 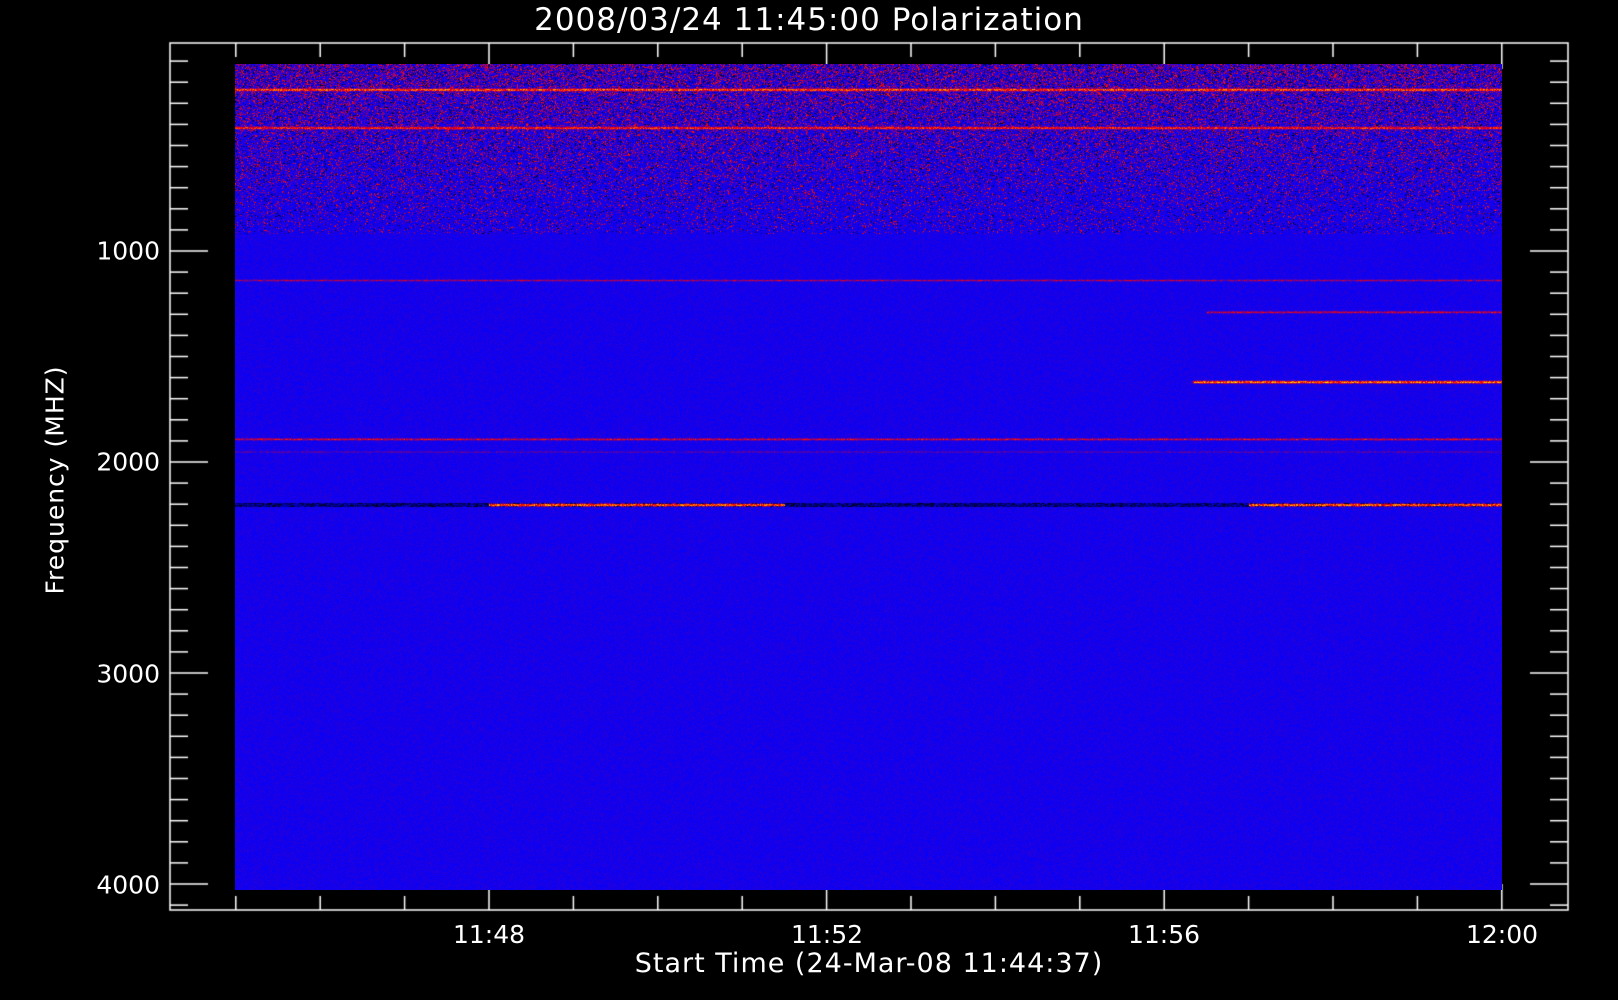 What do you see at coordinates (1502, 934) in the screenshot?
I see `x-tick-label-1200: 12:00` at bounding box center [1502, 934].